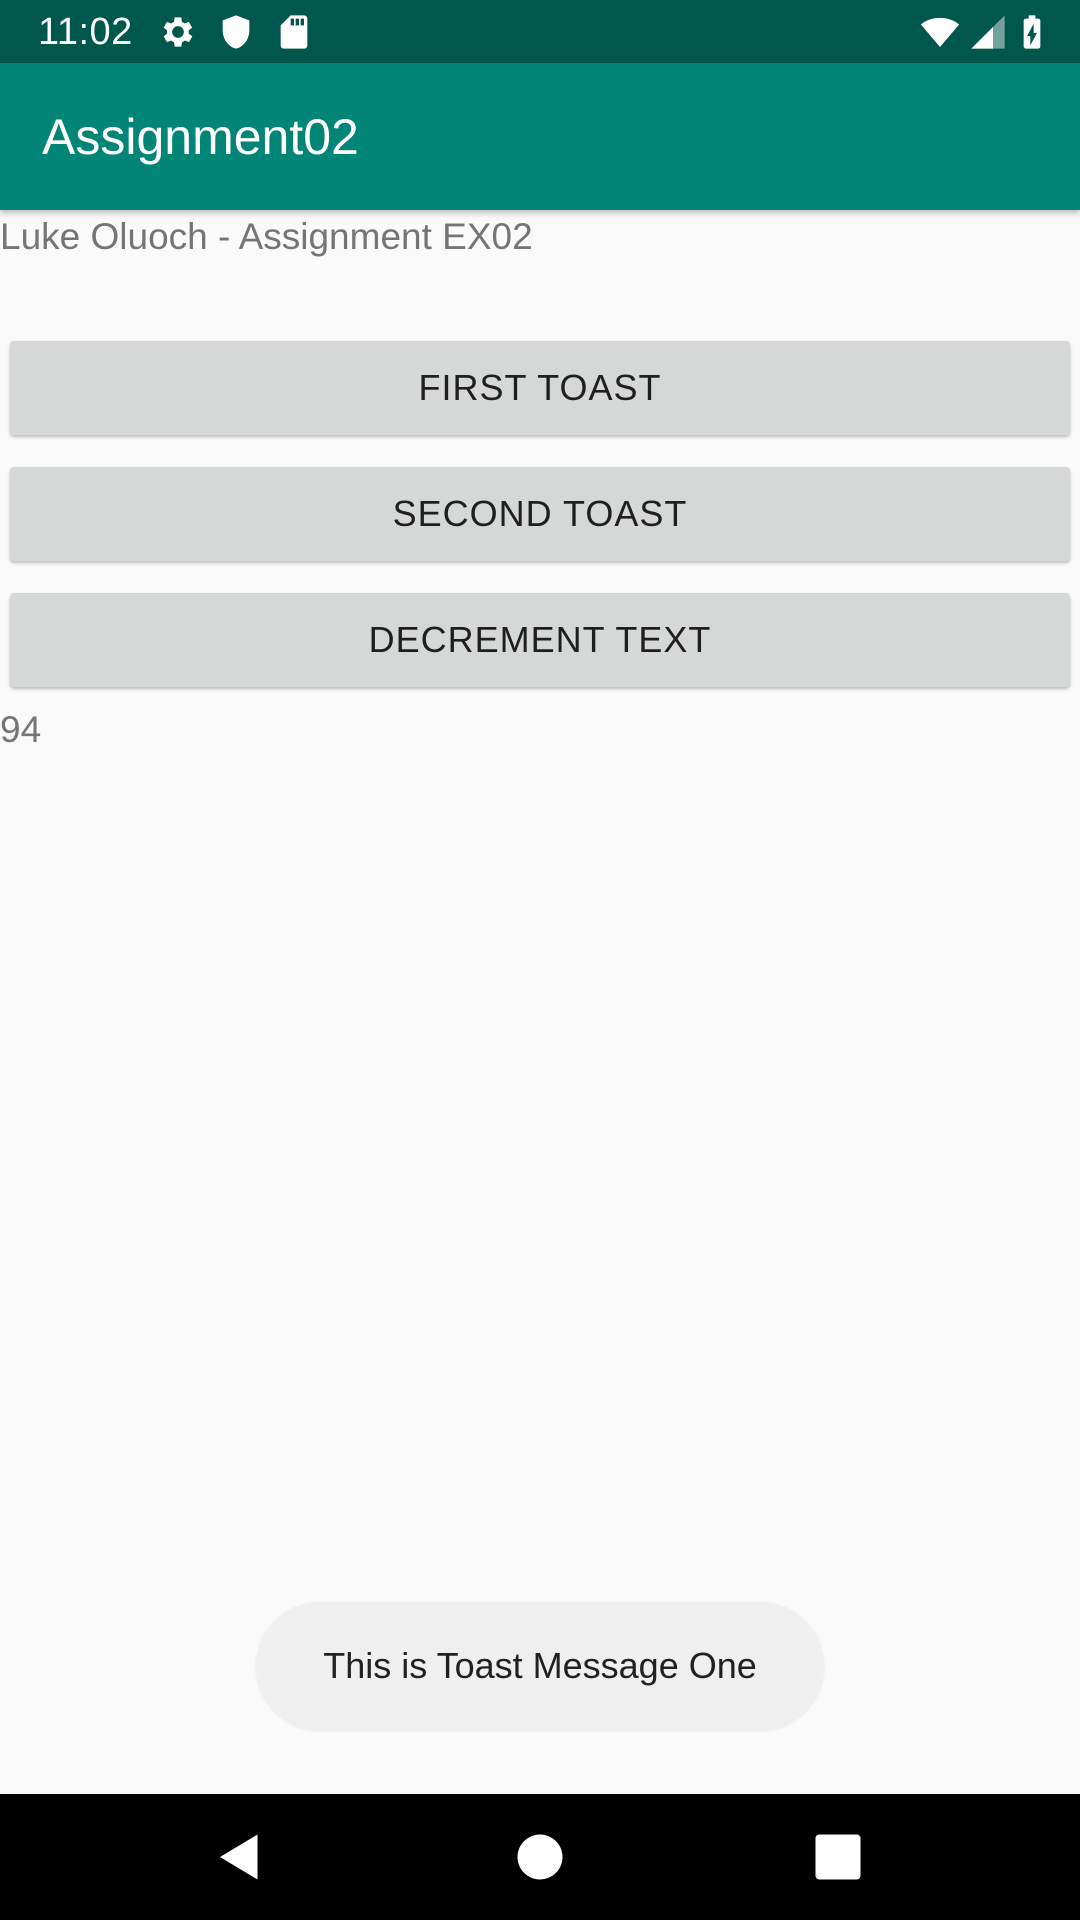  Describe the element at coordinates (240, 1857) in the screenshot. I see `back-icon` at that location.